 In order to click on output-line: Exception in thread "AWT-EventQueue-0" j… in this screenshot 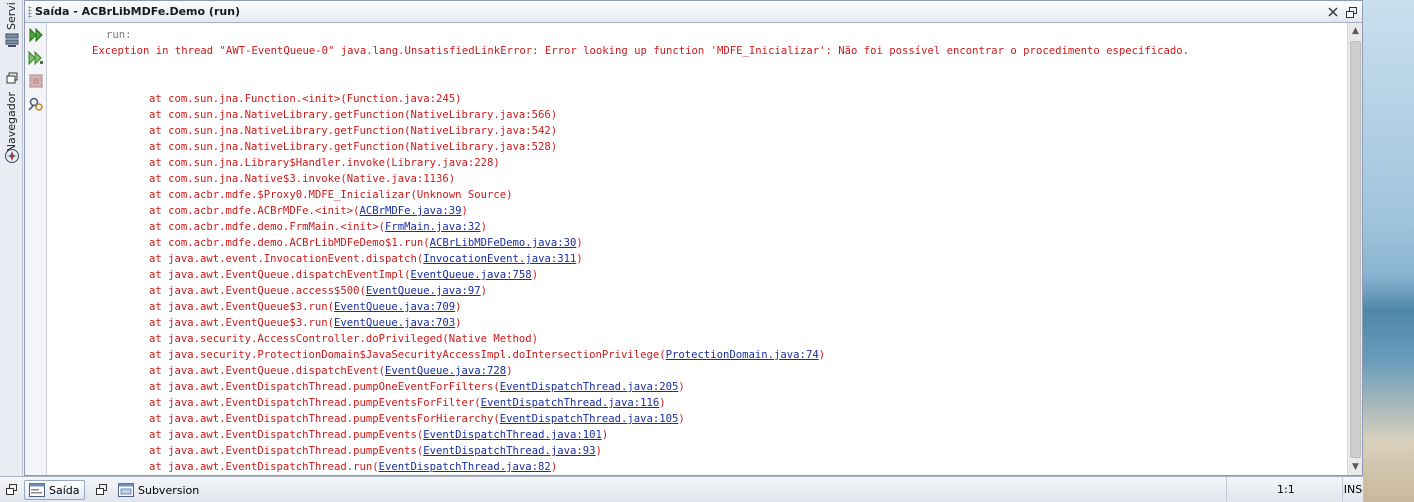, I will do `click(640, 51)`.